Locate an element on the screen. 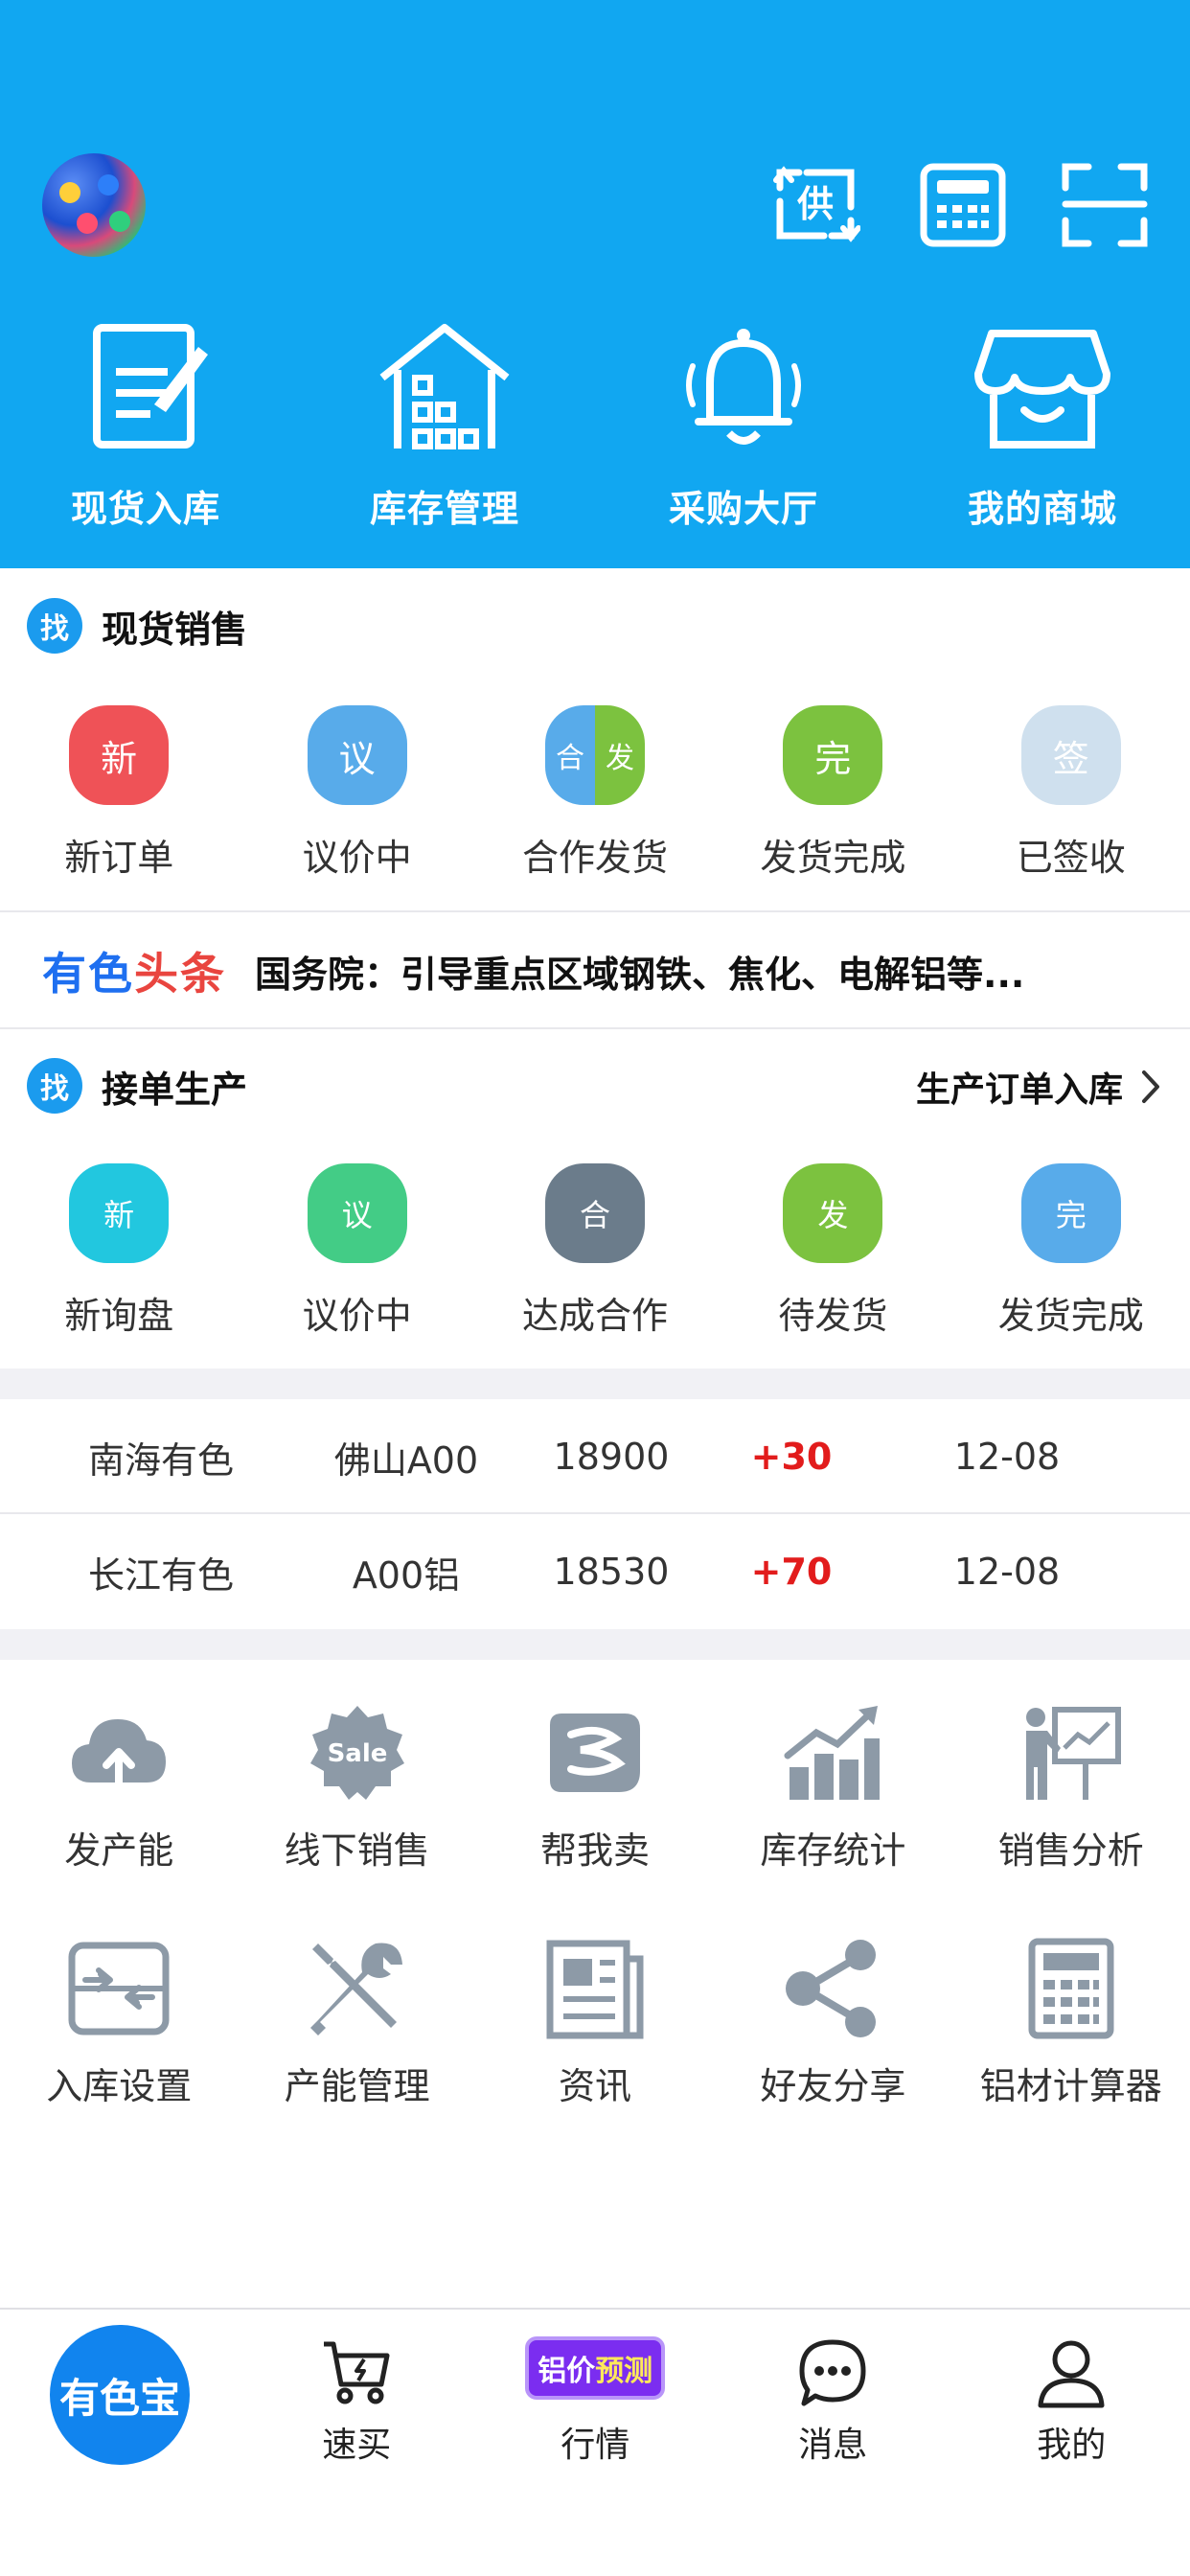  tool-help-me-sell: 帮我卖 is located at coordinates (595, 1787).